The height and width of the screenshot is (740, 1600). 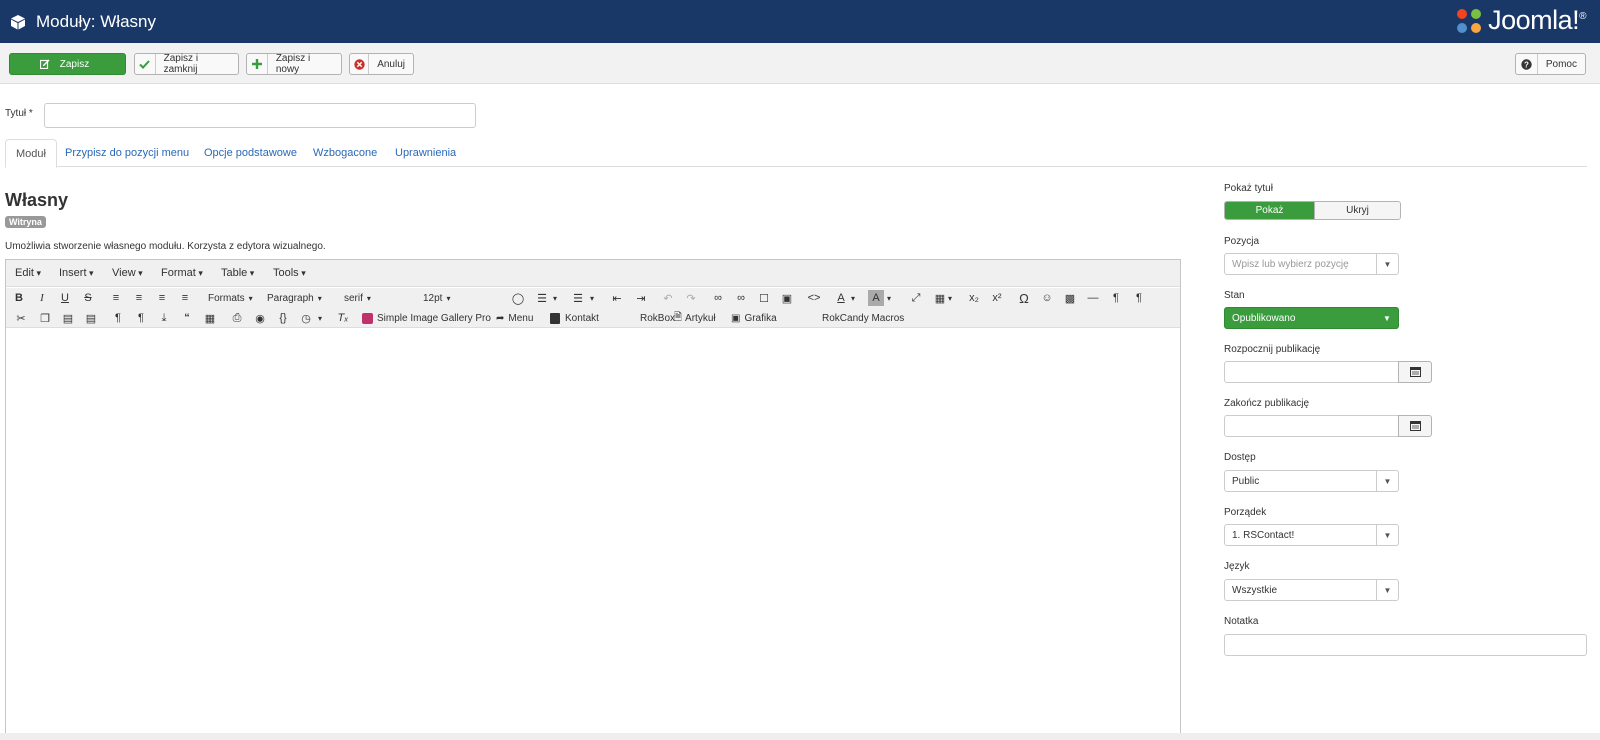 I want to click on binoculars-icon: ◯, so click(x=518, y=298).